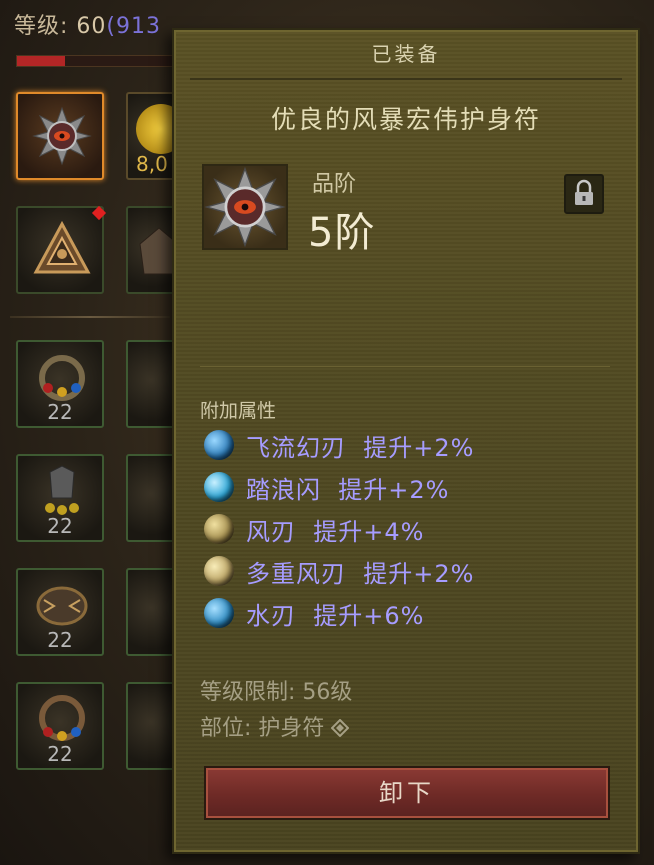 The height and width of the screenshot is (865, 654). Describe the element at coordinates (62, 718) in the screenshot. I see `gem-ring-icon` at that location.